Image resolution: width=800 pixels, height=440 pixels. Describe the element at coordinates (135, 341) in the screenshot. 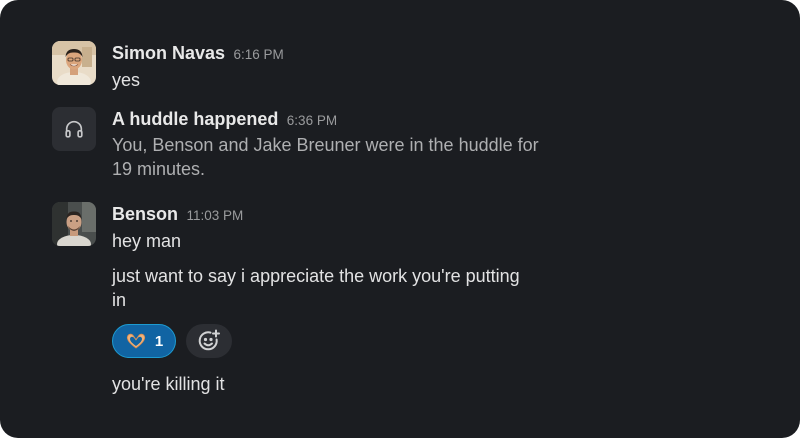

I see `heart-hands-emoji` at that location.